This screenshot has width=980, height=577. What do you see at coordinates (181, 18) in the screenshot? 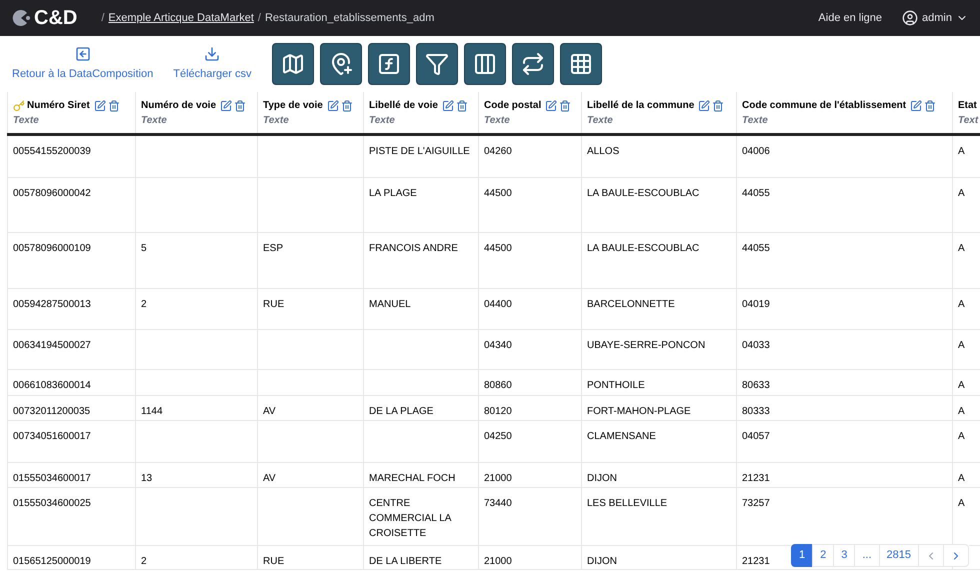
I see `breadcrumb-link: Exemple Articque DataMarket` at bounding box center [181, 18].